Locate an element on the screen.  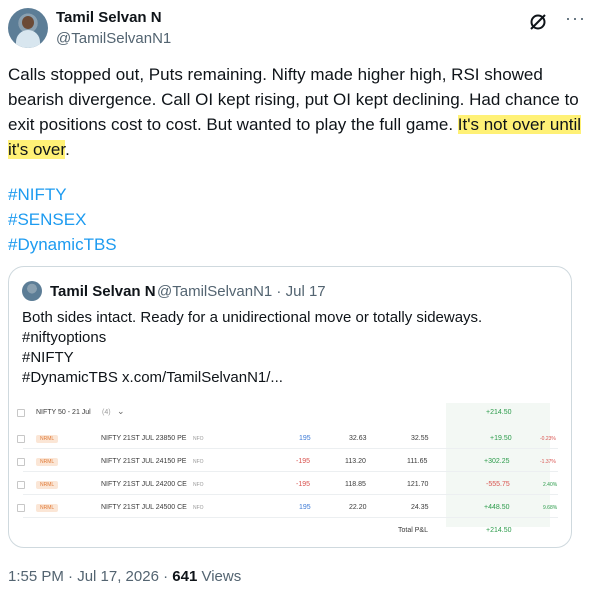
quoted-author-meta: @TamilSelvanN1 · Jul 17 is located at coordinates (241, 291).